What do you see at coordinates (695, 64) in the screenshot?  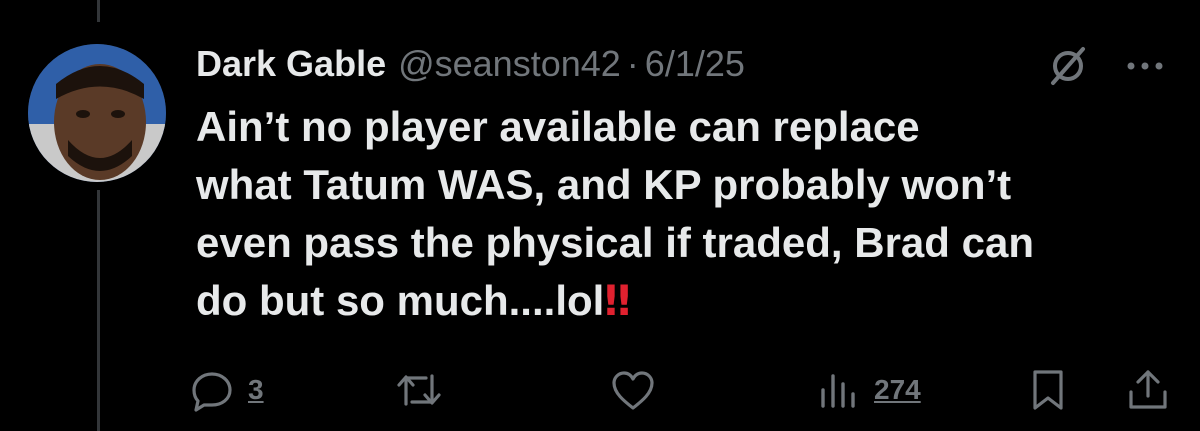 I see `tweet-date: 6/1/25` at bounding box center [695, 64].